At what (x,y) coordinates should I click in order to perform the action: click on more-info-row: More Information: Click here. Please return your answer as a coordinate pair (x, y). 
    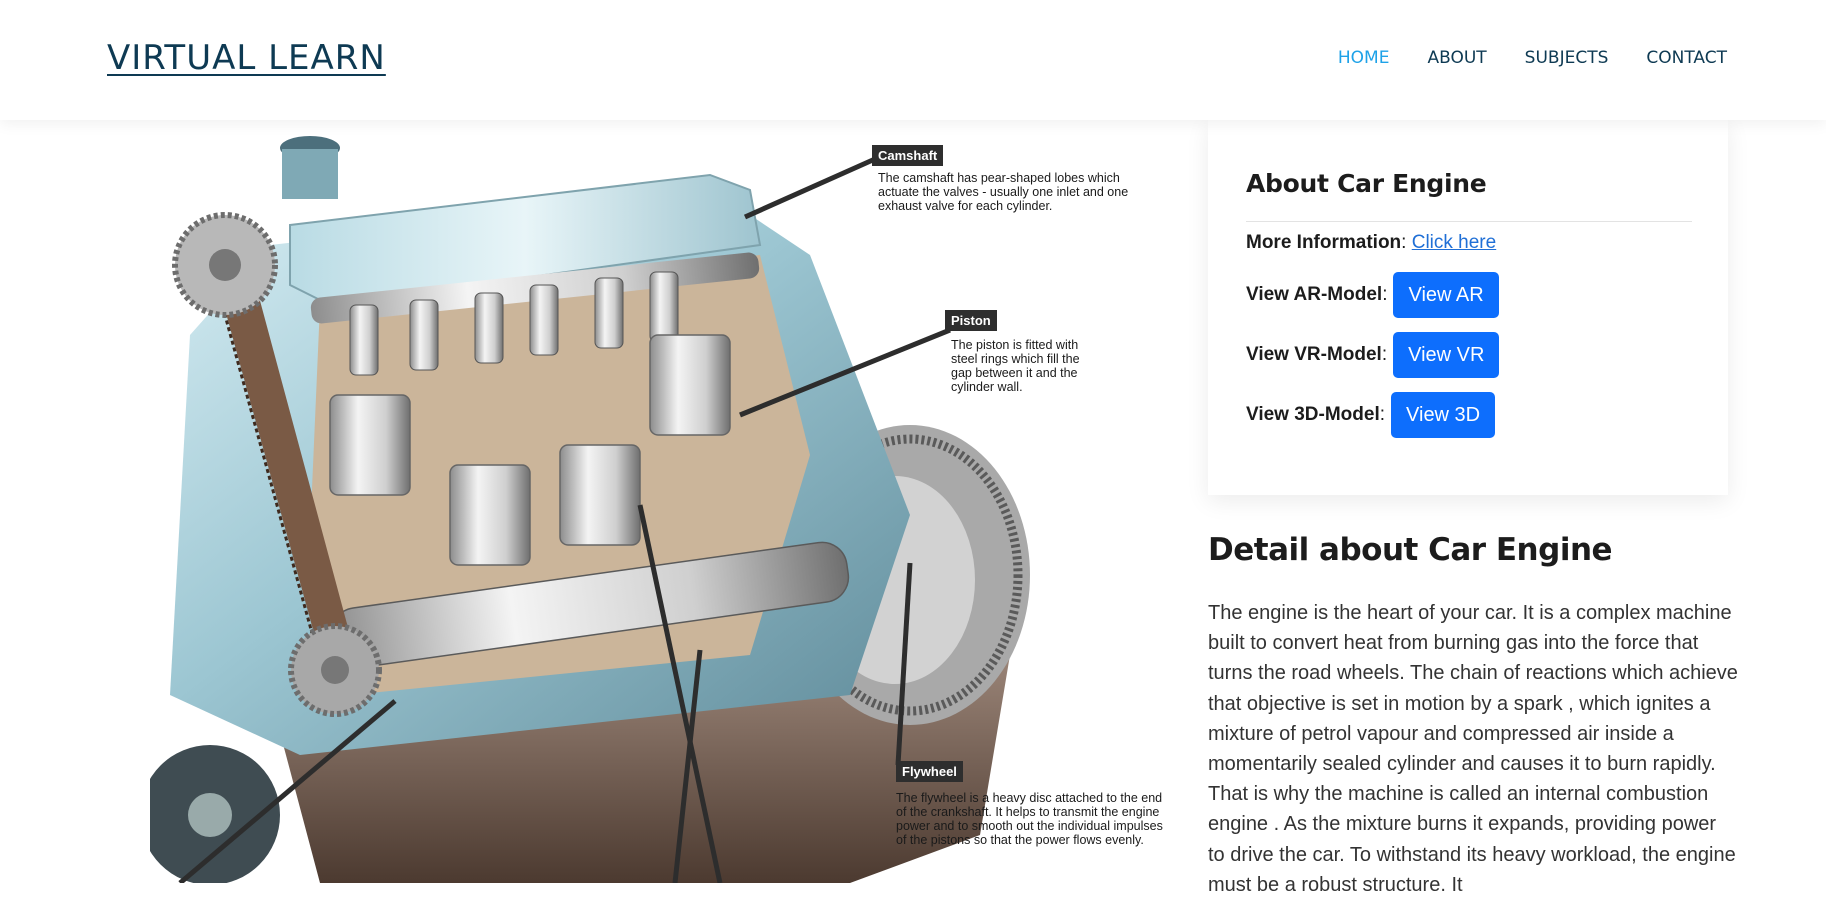
    Looking at the image, I should click on (1371, 243).